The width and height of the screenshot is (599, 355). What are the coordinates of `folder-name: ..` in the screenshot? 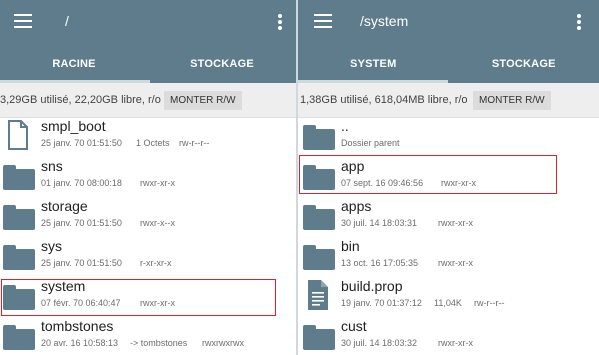 It's located at (345, 126).